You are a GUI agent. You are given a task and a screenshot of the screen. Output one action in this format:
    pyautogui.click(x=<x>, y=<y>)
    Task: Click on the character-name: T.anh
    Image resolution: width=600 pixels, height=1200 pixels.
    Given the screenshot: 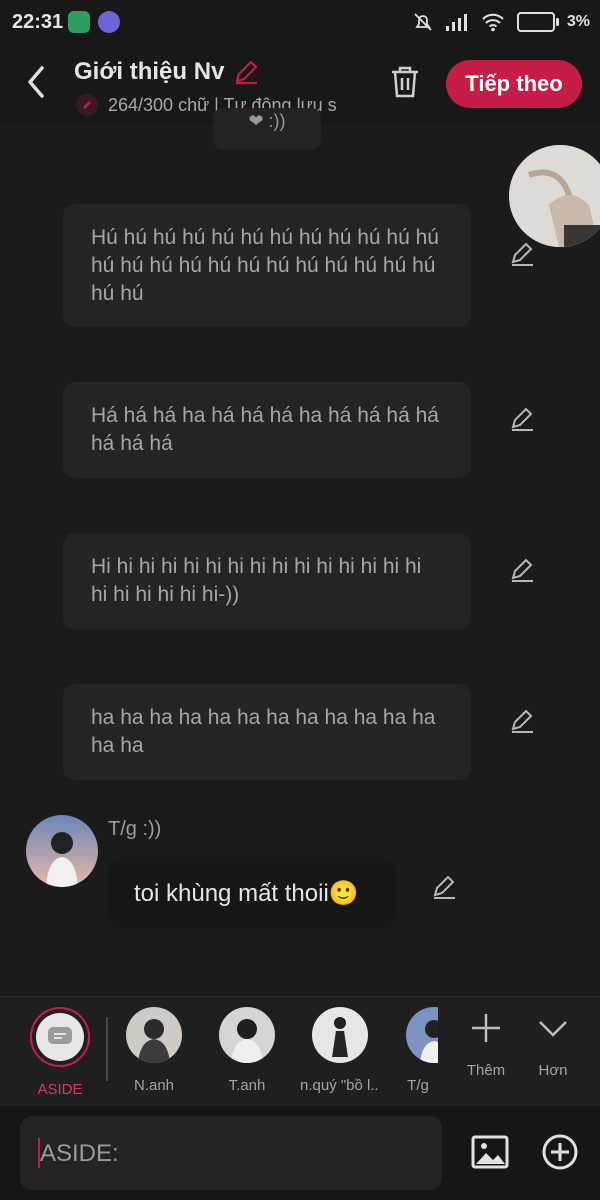 What is the action you would take?
    pyautogui.click(x=247, y=1085)
    